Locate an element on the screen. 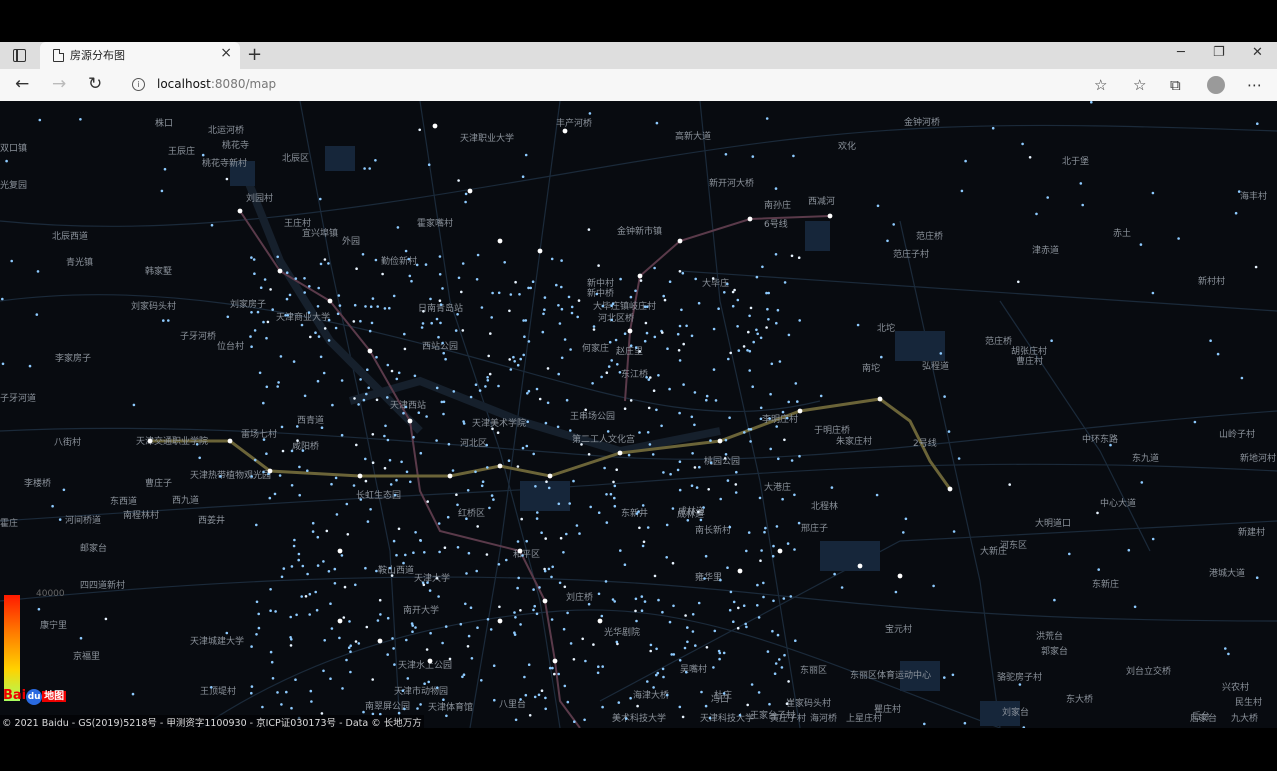 The image size is (1277, 771). map-place-label: 西站公园 is located at coordinates (440, 346).